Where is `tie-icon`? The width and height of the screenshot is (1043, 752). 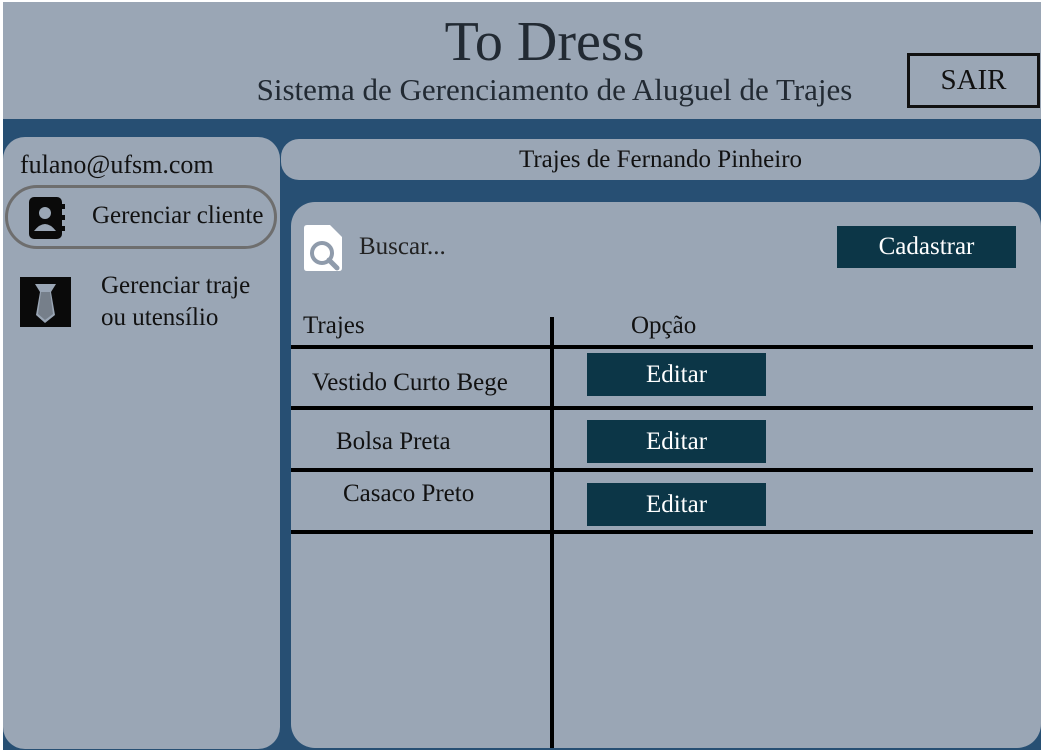
tie-icon is located at coordinates (45, 304).